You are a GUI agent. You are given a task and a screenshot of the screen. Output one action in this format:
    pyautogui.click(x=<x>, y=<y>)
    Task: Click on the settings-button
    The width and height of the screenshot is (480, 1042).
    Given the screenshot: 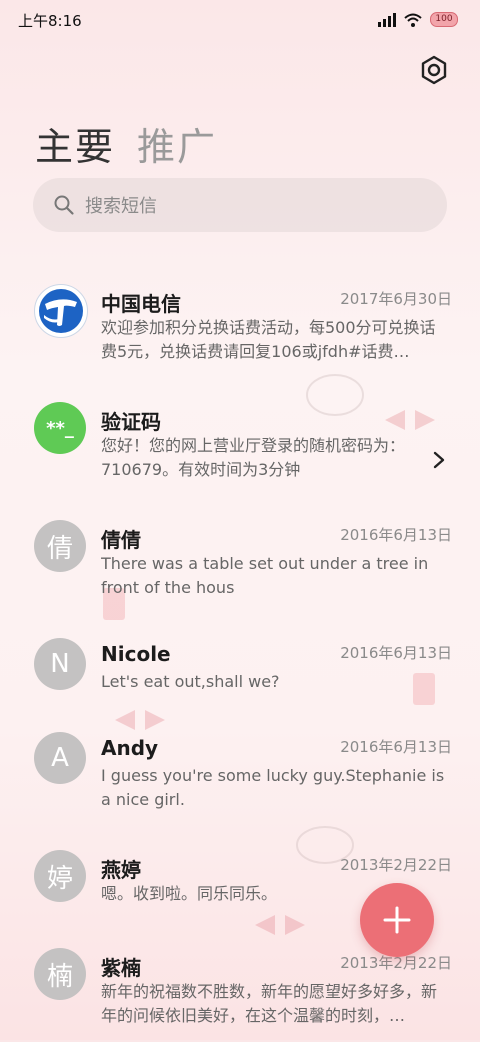 What is the action you would take?
    pyautogui.click(x=434, y=70)
    